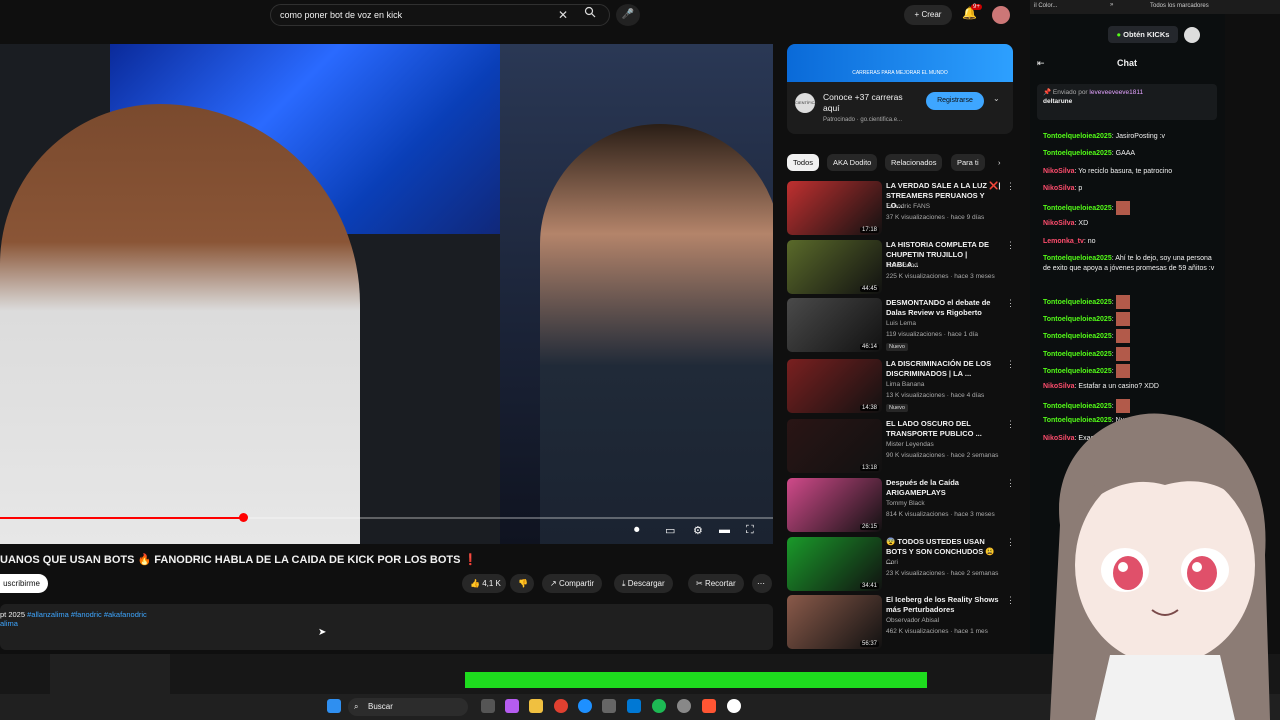 The height and width of the screenshot is (720, 1280). What do you see at coordinates (1192, 35) in the screenshot?
I see `profile-icon` at bounding box center [1192, 35].